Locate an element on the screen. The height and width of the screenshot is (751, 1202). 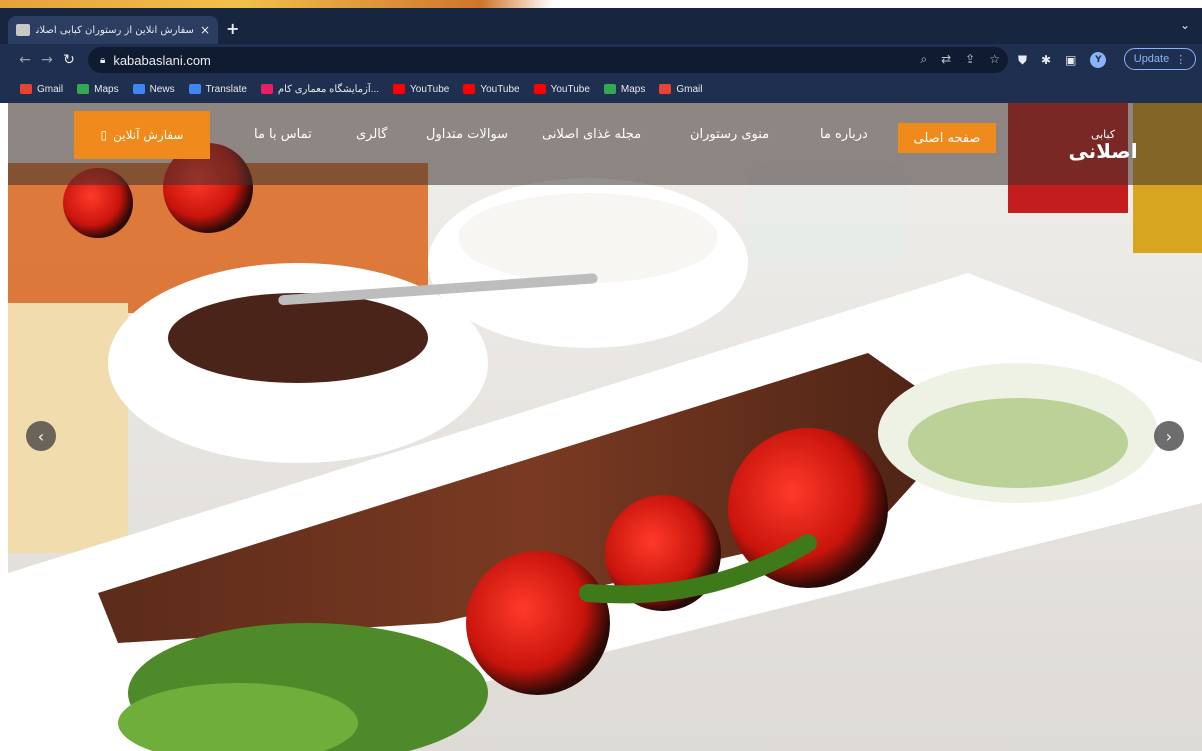
reload-icon: ↻ is located at coordinates (69, 60).